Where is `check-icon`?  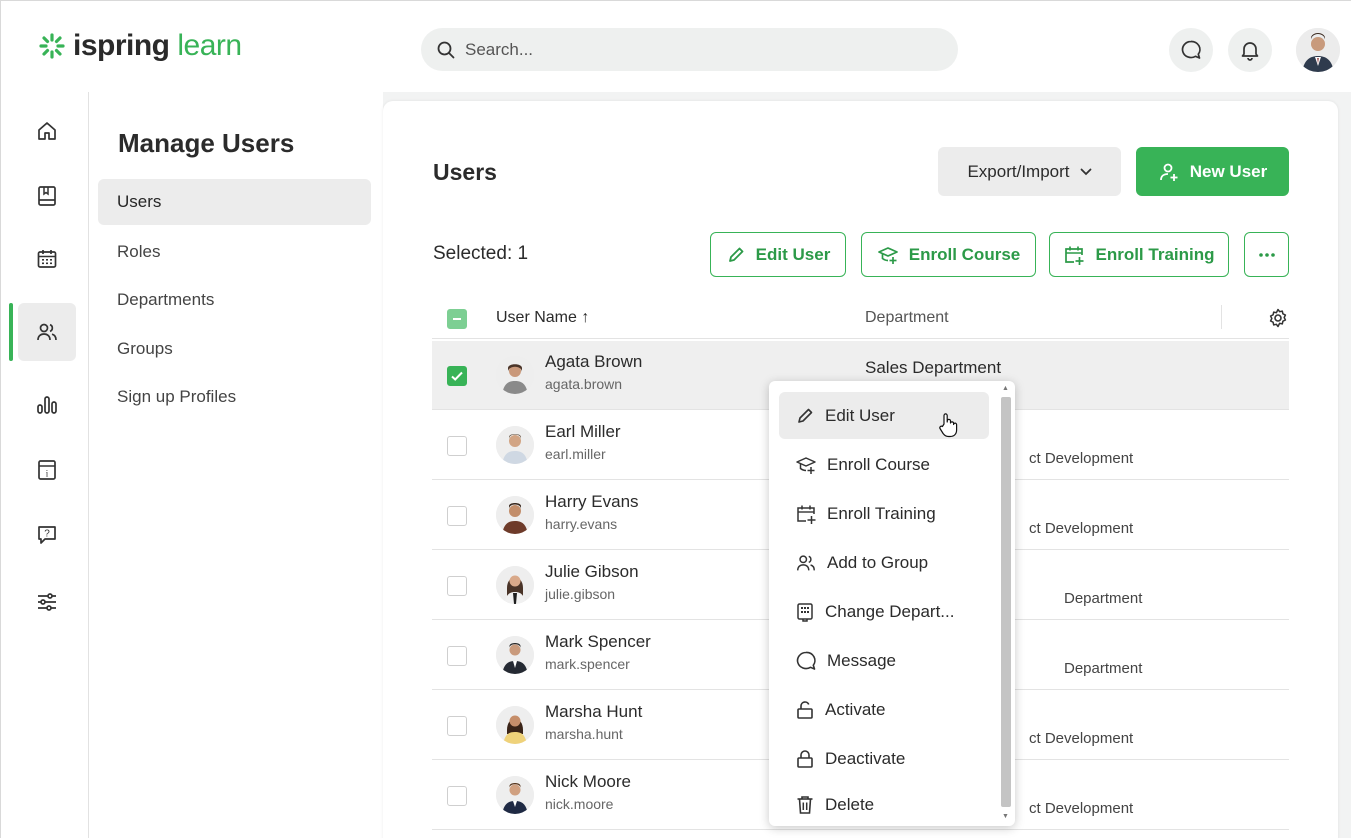 check-icon is located at coordinates (457, 376).